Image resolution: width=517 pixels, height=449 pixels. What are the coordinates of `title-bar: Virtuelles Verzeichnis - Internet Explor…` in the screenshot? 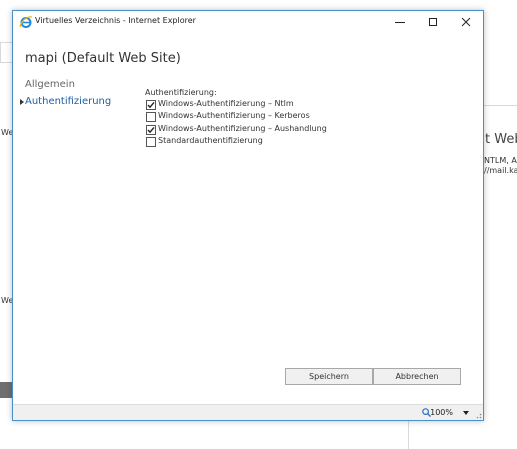 It's located at (248, 22).